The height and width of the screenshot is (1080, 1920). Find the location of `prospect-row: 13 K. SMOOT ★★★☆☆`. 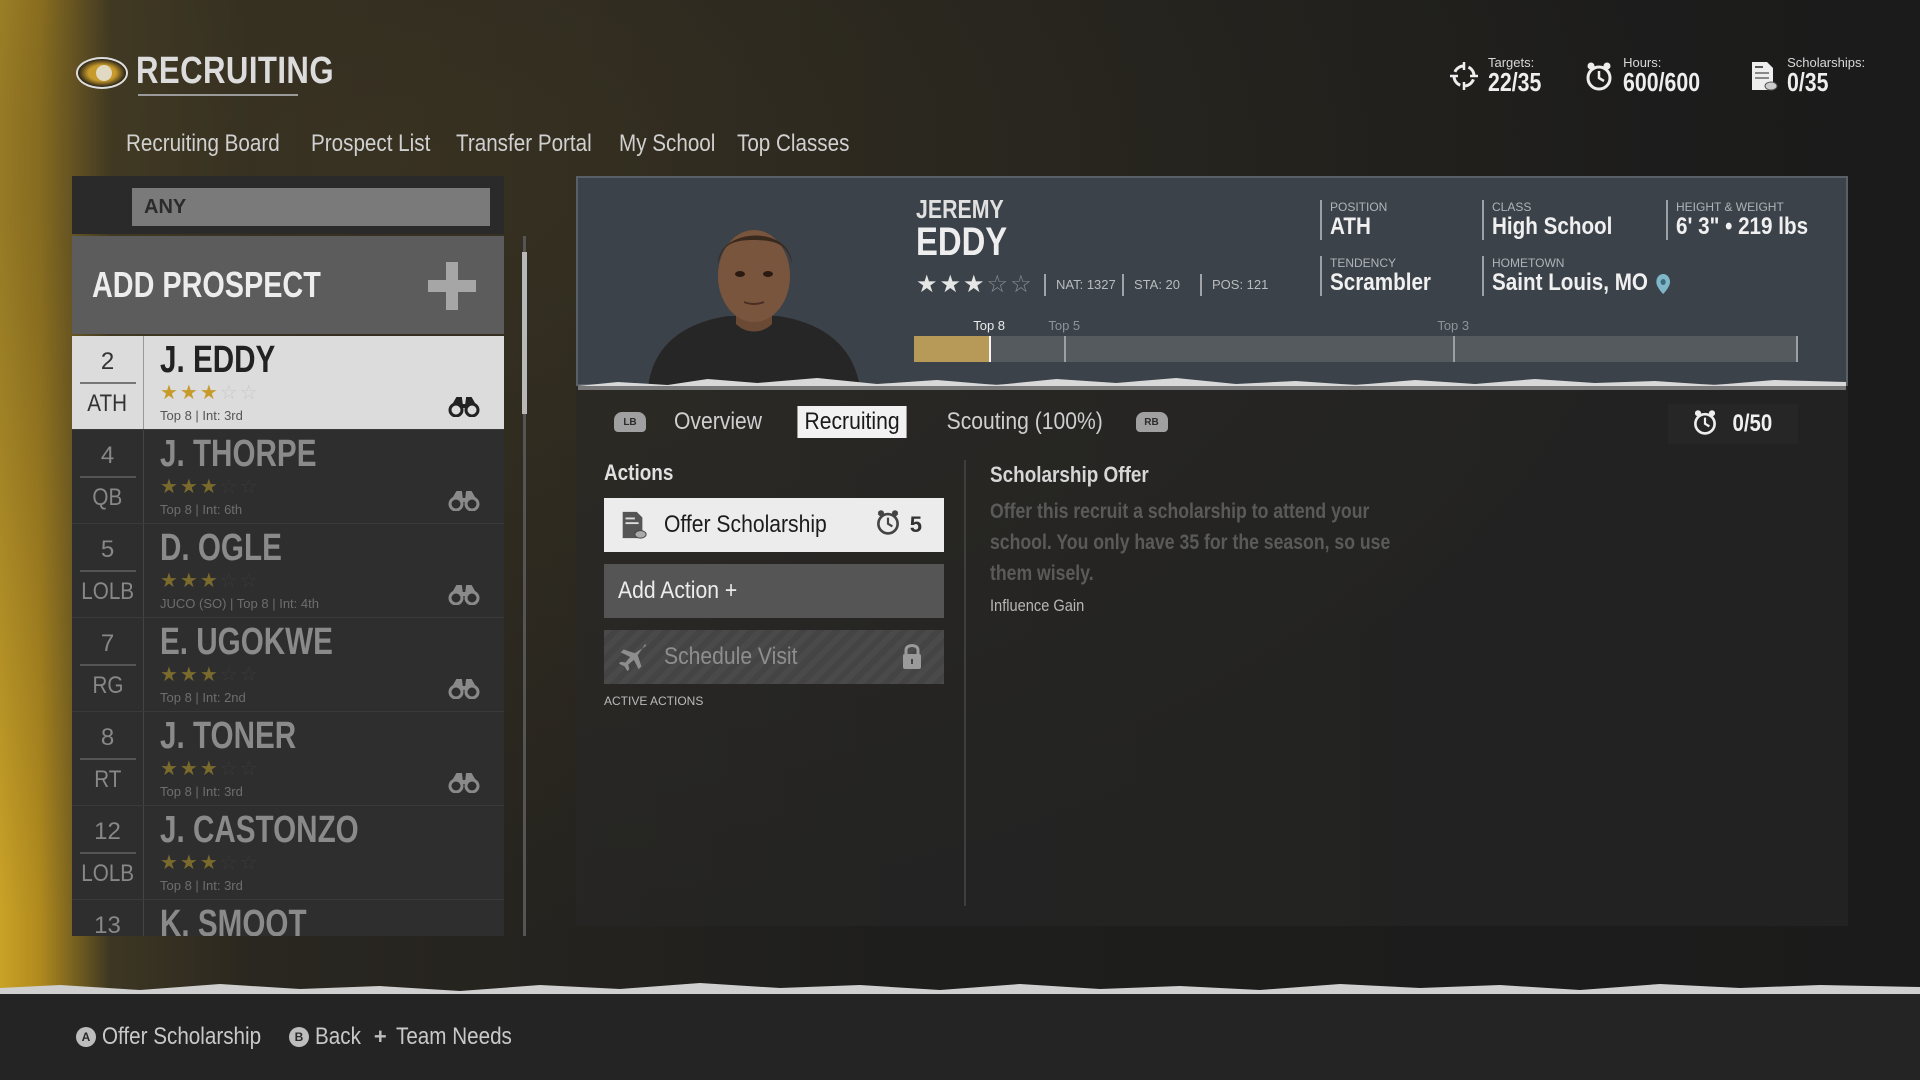

prospect-row: 13 K. SMOOT ★★★☆☆ is located at coordinates (288, 918).